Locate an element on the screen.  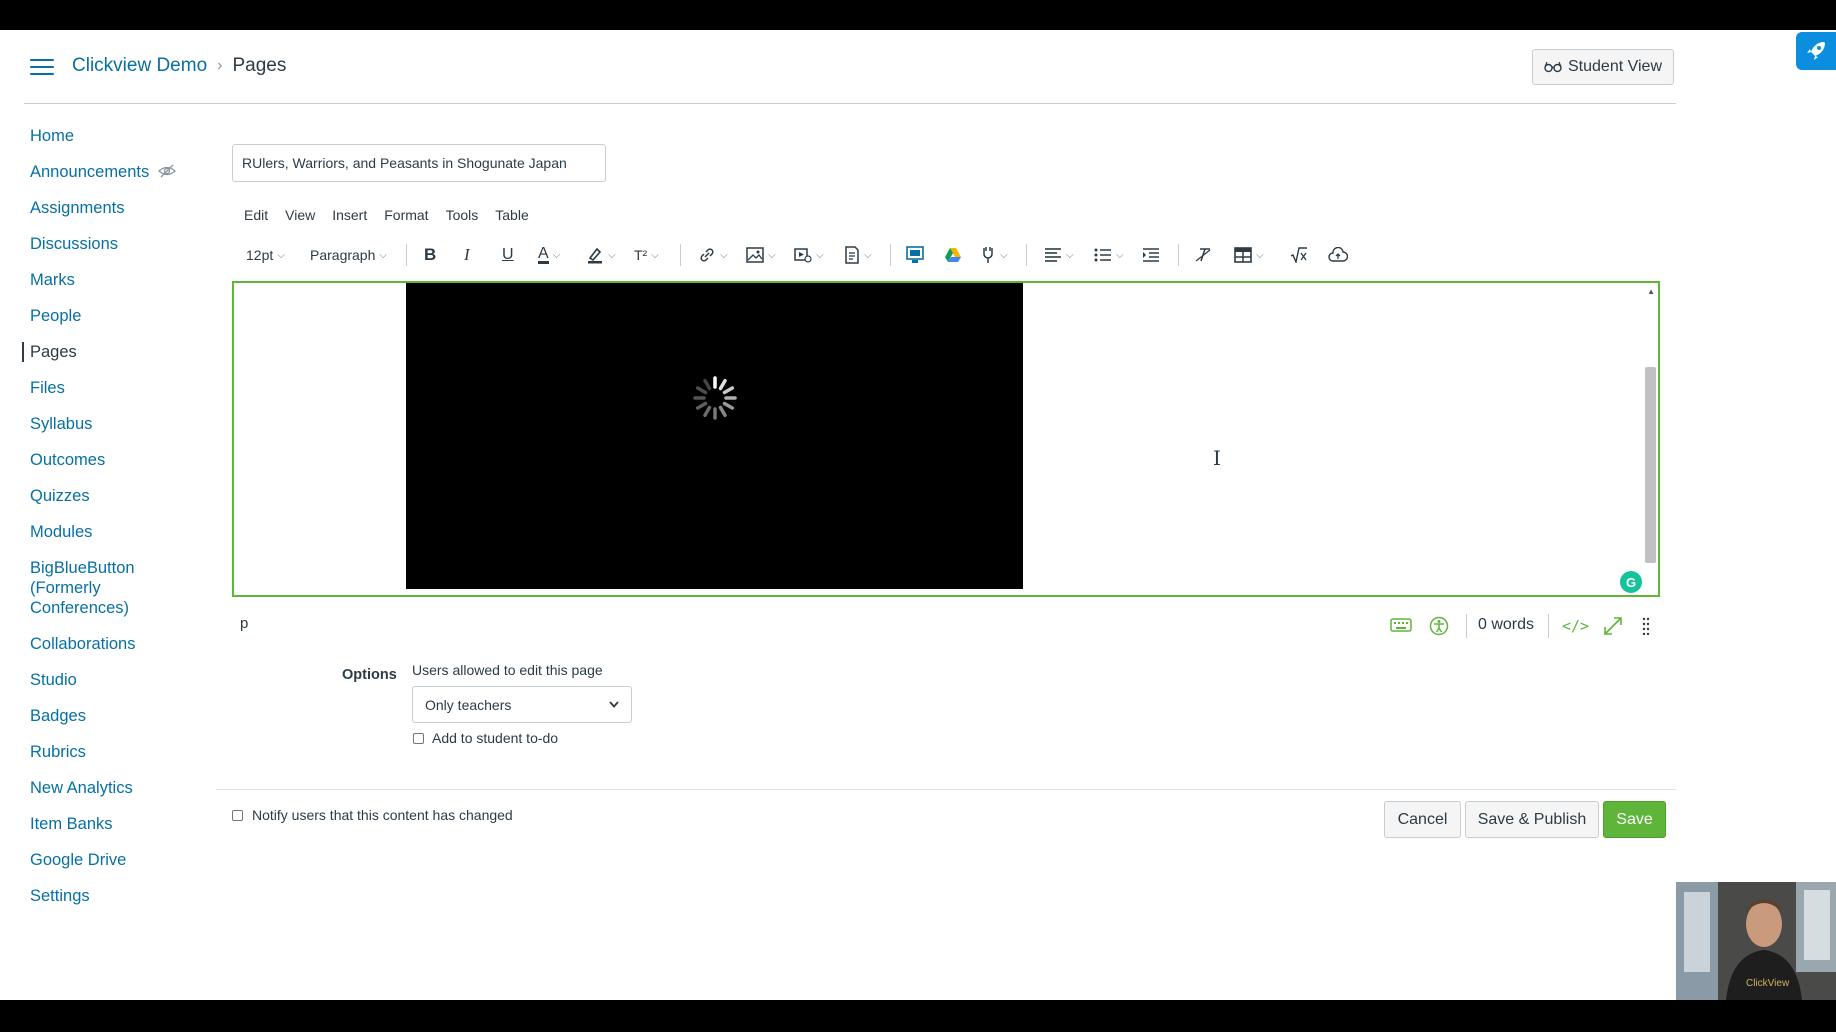
cancel-button: Cancel is located at coordinates (1422, 819).